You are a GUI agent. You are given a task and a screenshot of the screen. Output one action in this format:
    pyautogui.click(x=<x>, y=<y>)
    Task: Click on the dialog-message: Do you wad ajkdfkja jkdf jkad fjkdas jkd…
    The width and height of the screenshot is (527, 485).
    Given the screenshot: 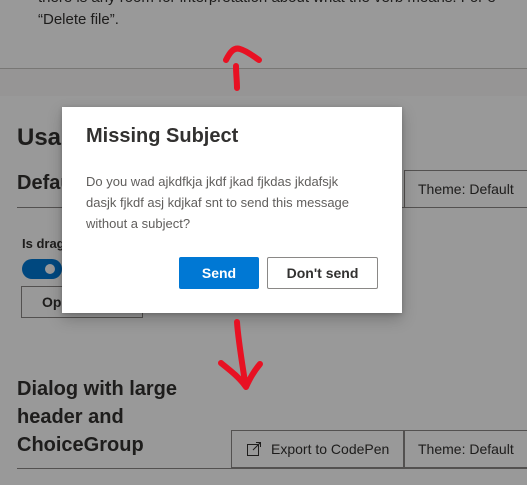 What is the action you would take?
    pyautogui.click(x=236, y=202)
    